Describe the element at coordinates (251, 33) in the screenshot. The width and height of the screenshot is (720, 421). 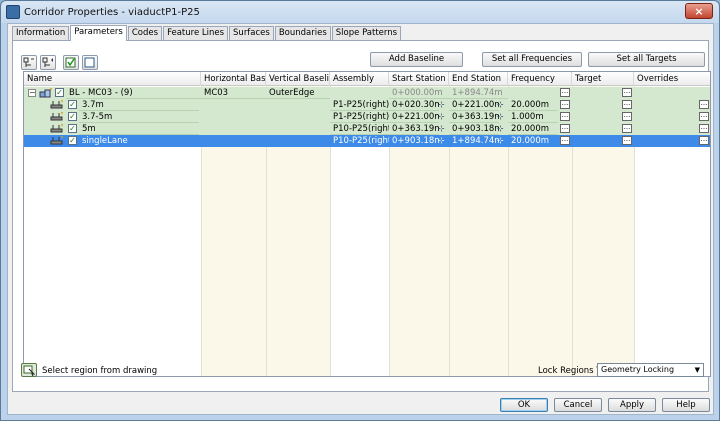
I see `tab-surfaces: Surfaces` at that location.